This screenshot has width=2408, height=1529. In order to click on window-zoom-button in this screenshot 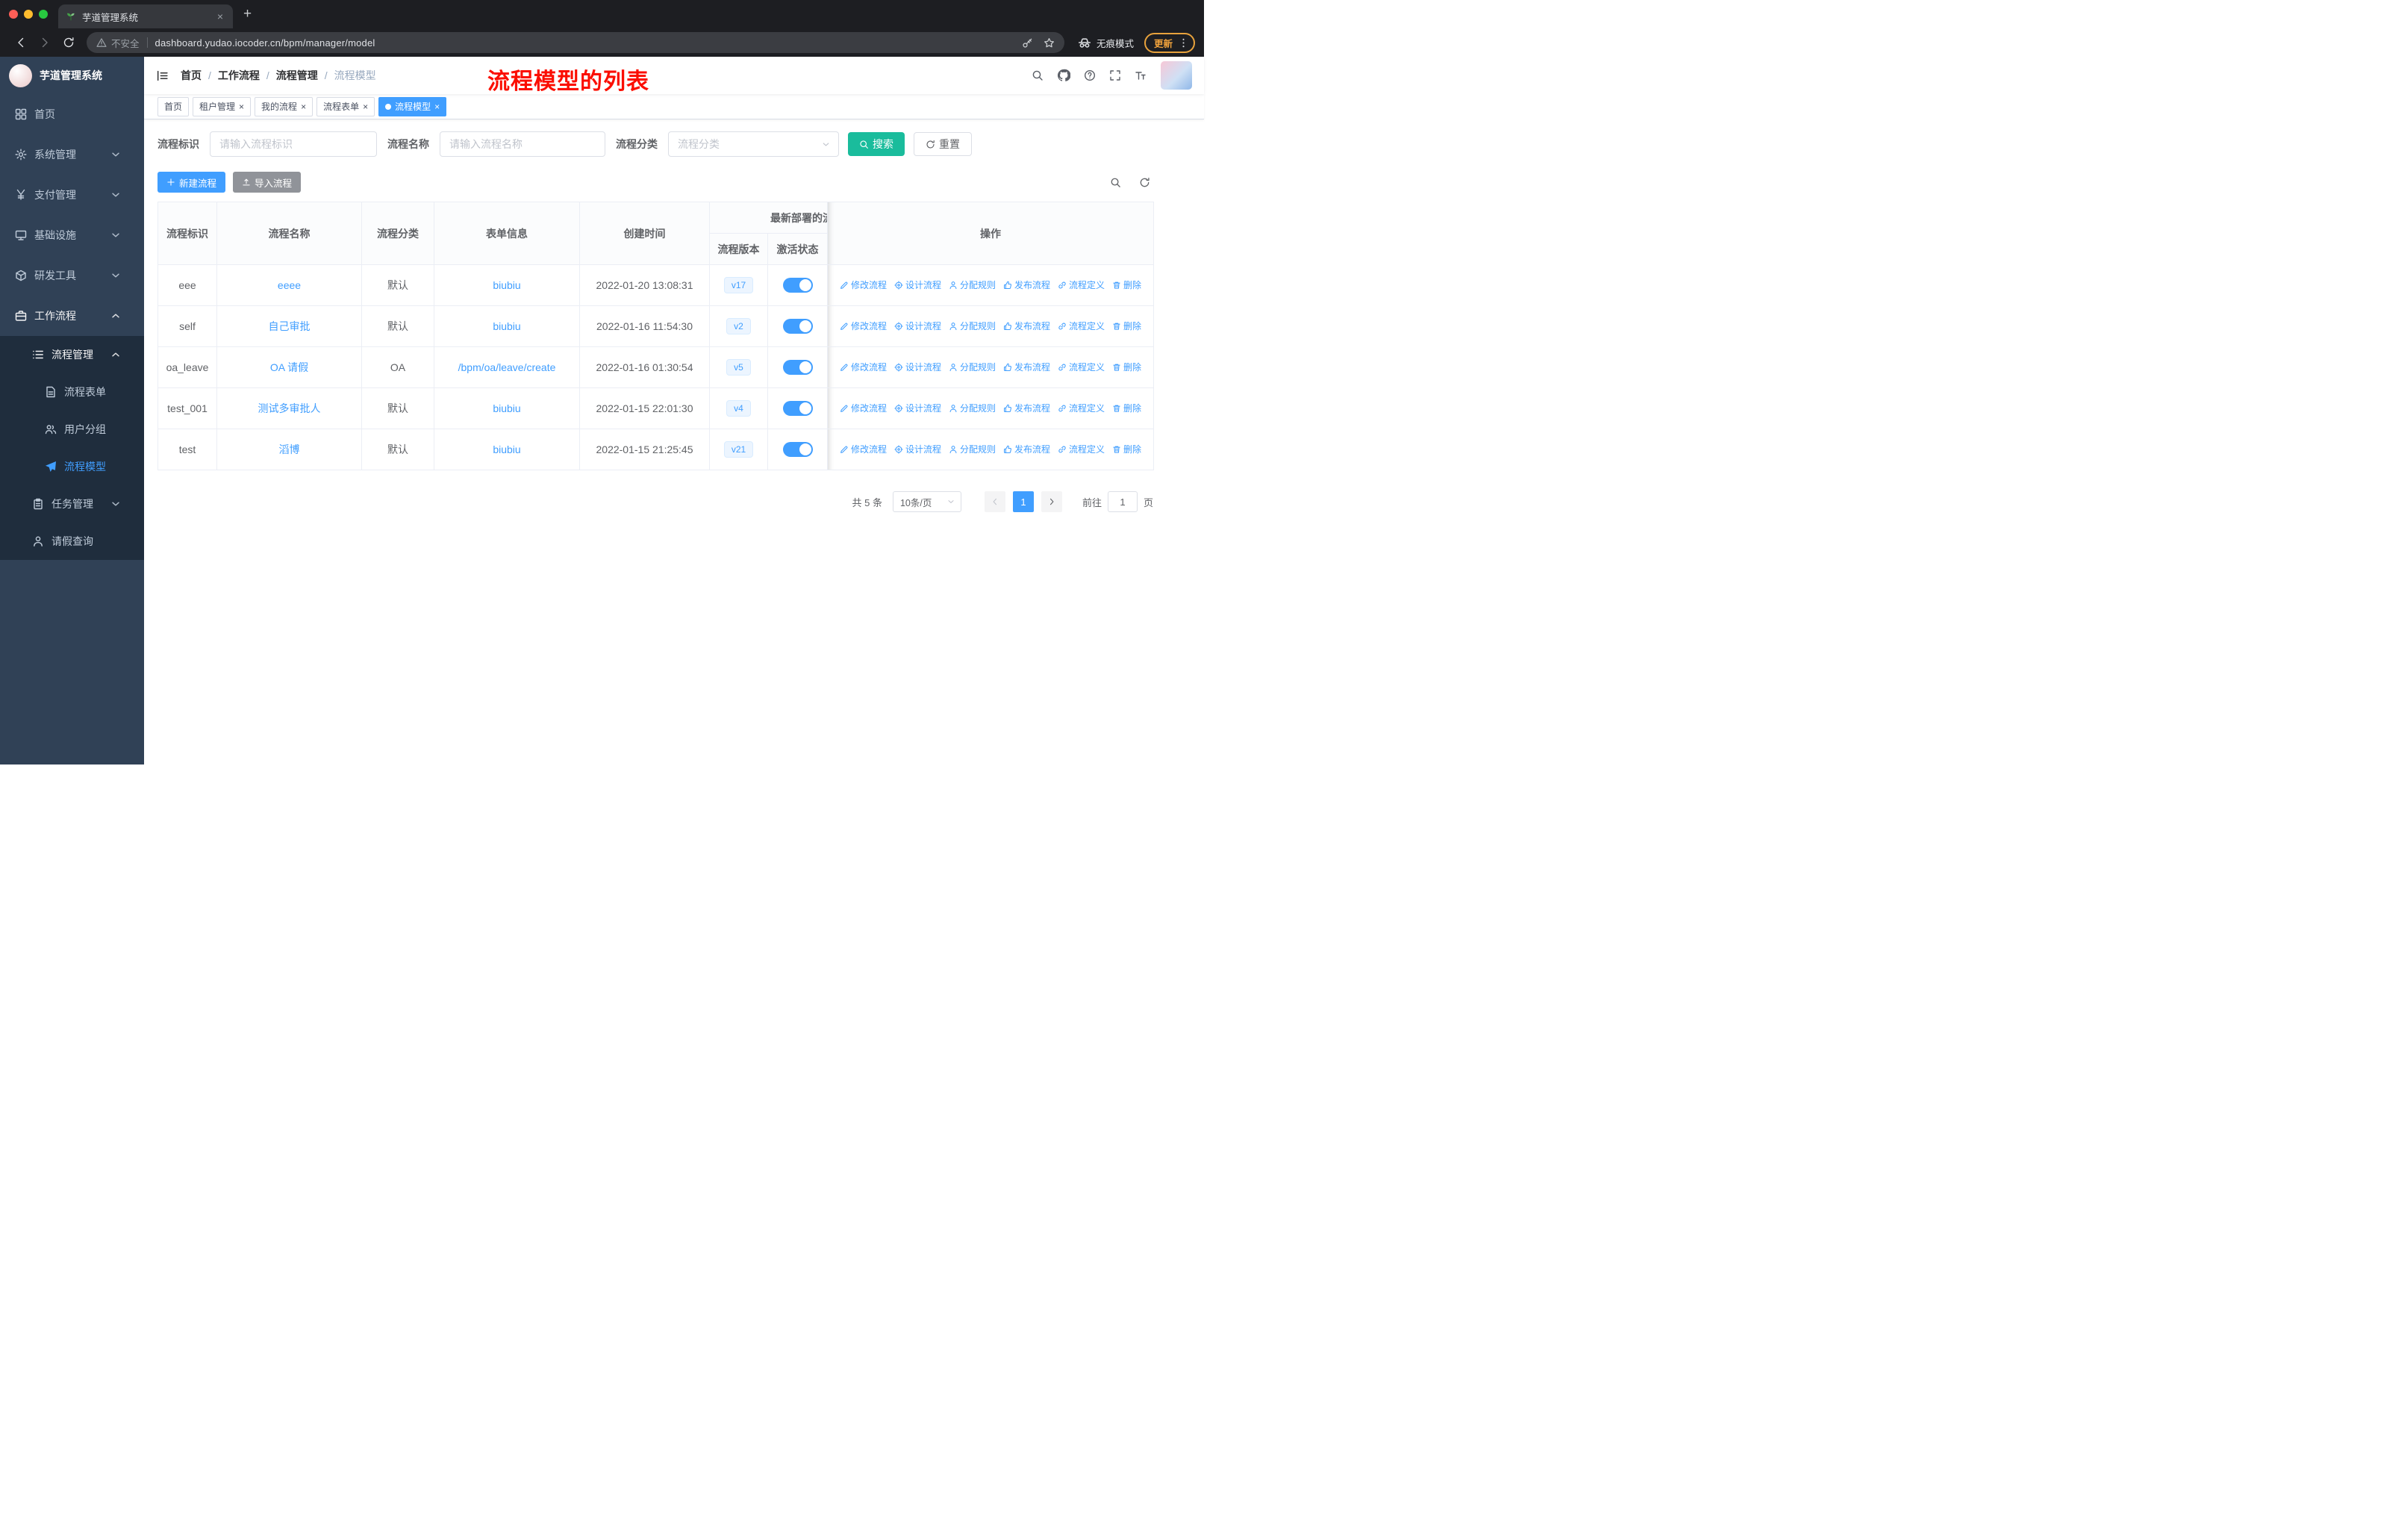, I will do `click(43, 15)`.